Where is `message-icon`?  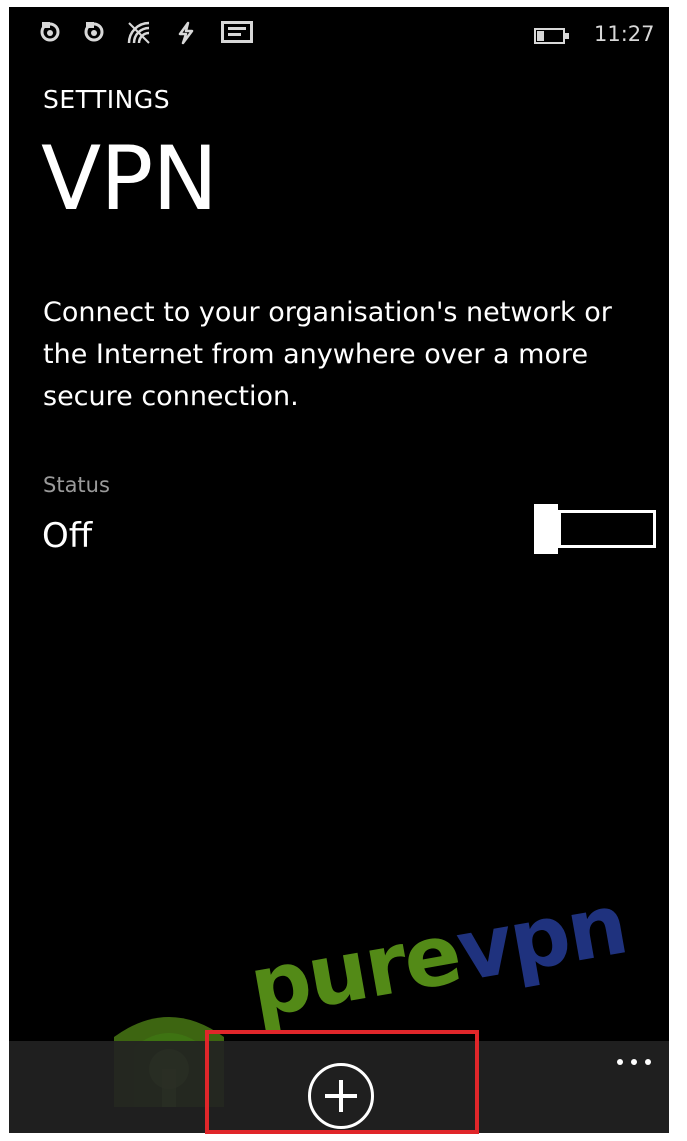 message-icon is located at coordinates (237, 32).